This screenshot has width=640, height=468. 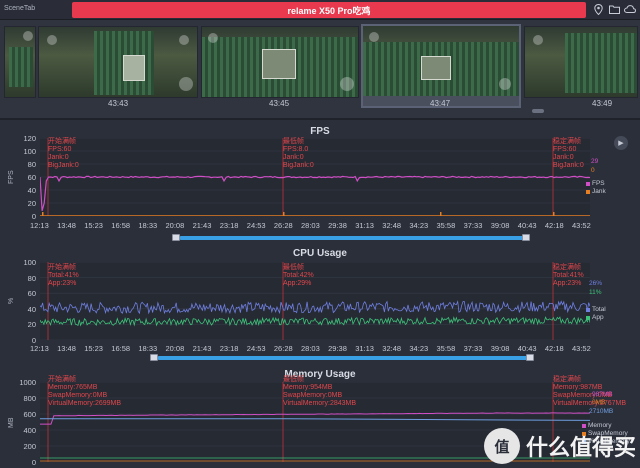 I want to click on watermark: 值 什么值得买, so click(x=559, y=446).